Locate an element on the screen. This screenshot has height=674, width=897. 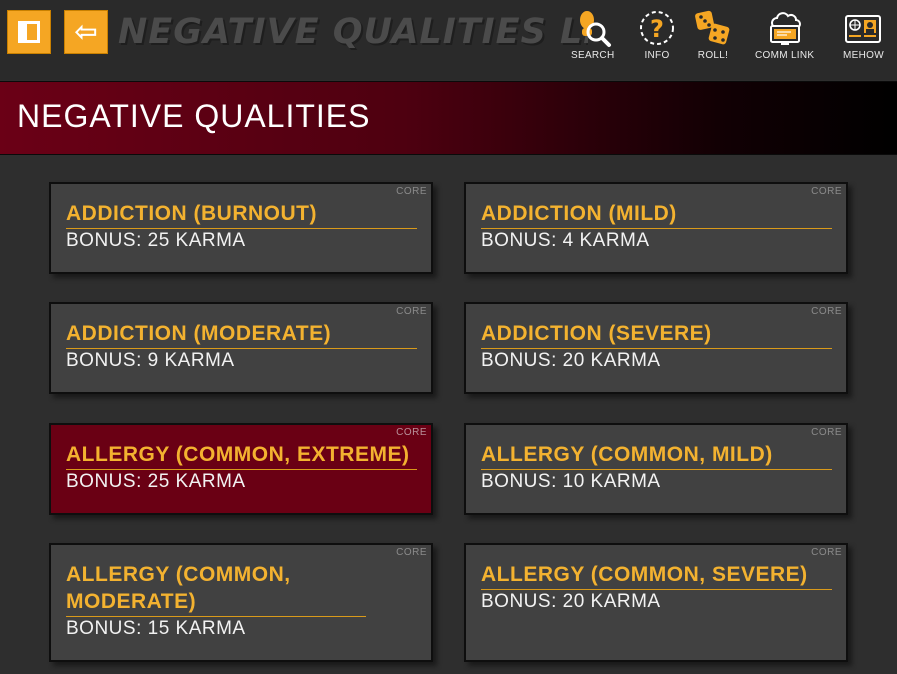
quality-card: CORE ADDICTION (MODERATE) BONUS: 9 KARMA is located at coordinates (241, 348).